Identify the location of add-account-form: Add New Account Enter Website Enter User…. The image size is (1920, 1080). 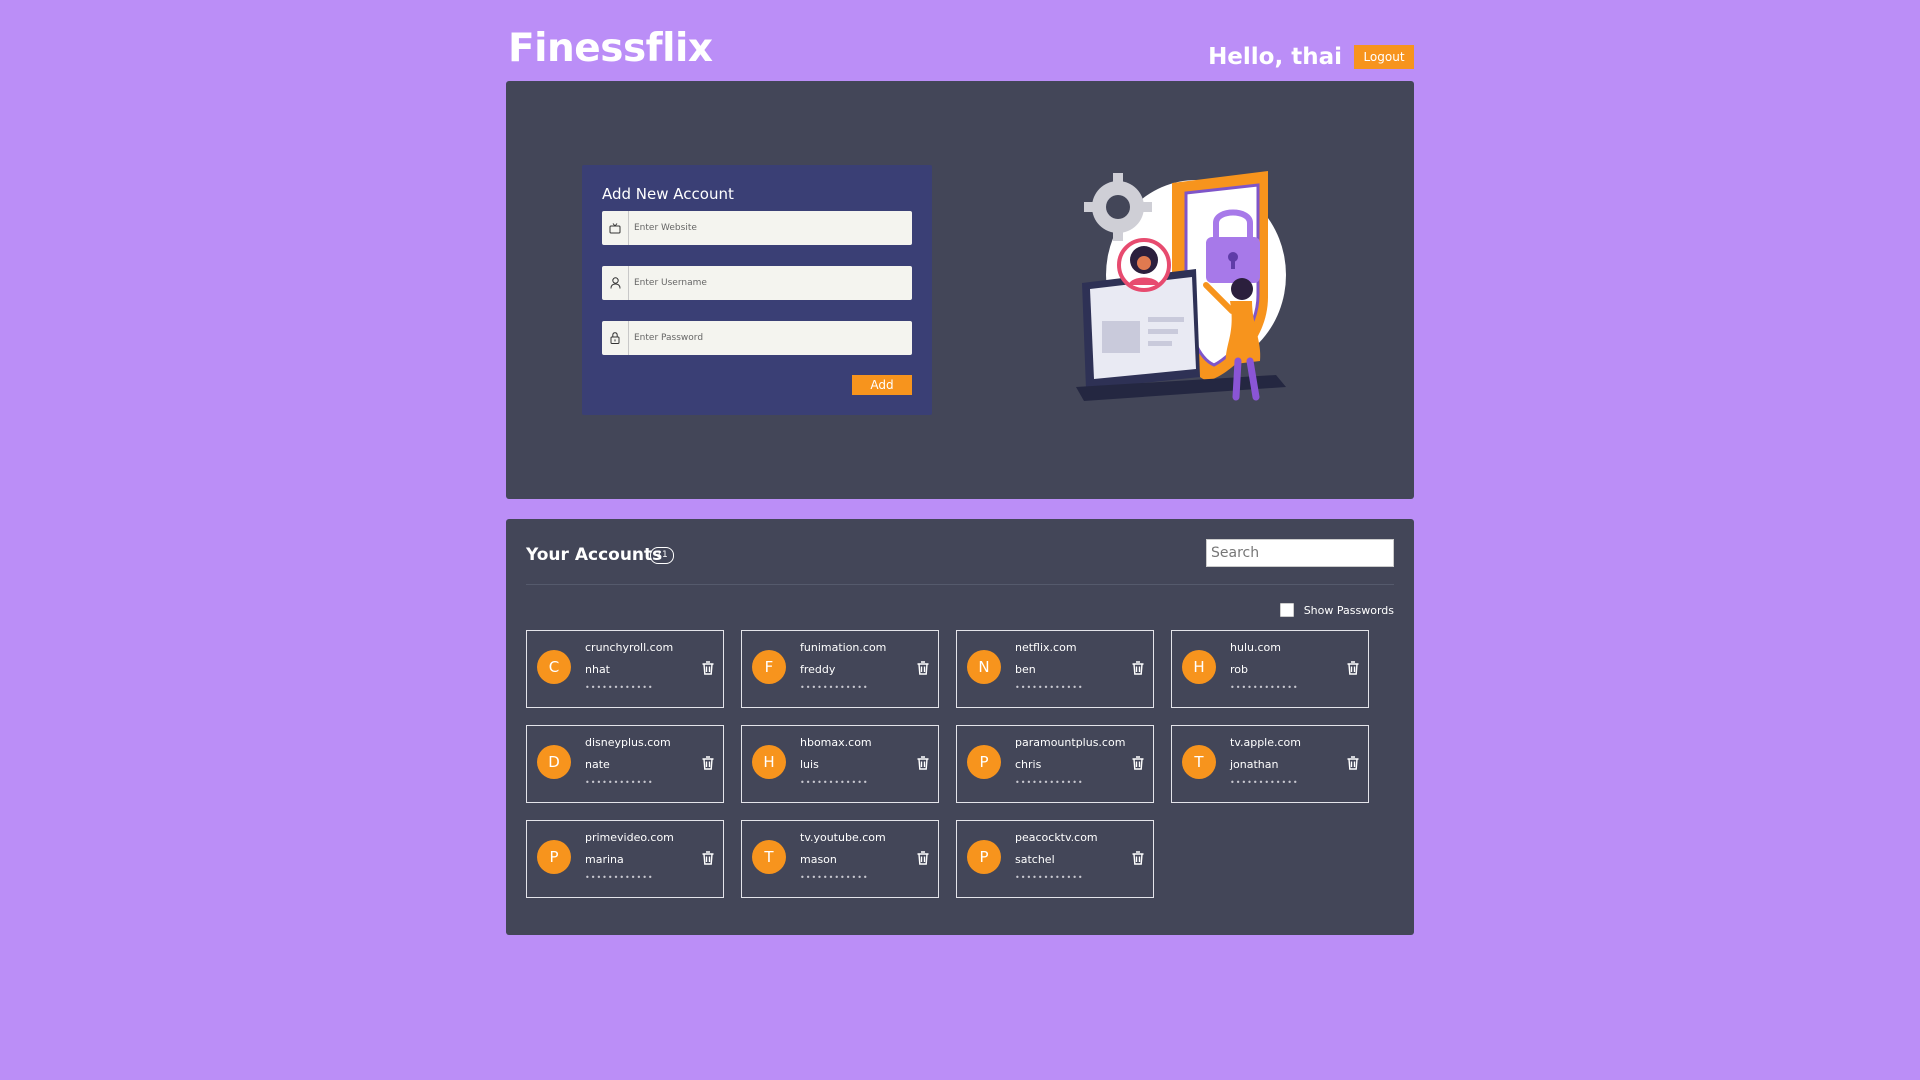
(757, 290).